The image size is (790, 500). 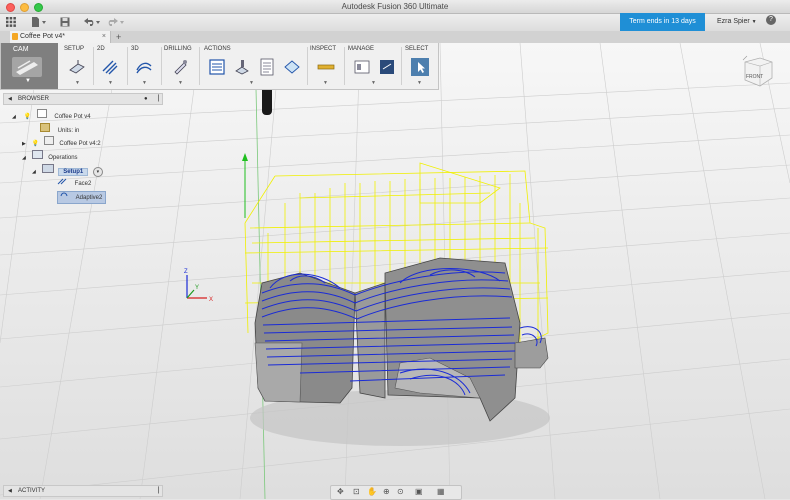 I want to click on display-settings-icon: ▣, so click(x=419, y=492).